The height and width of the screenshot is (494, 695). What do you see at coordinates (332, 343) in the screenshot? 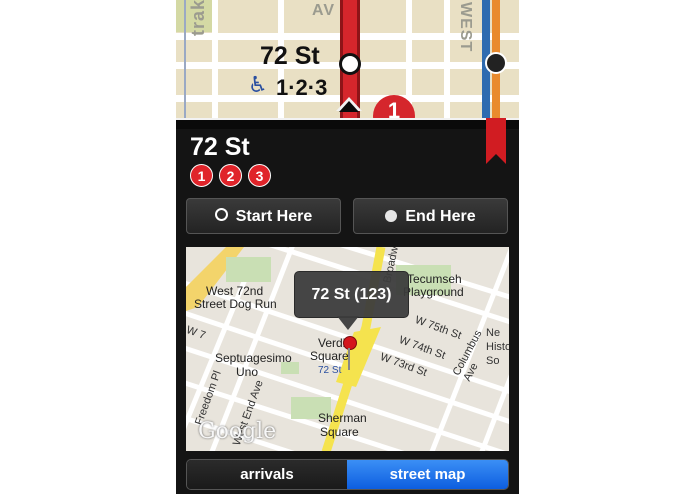
I see `label-verdi-line1: Verdi` at bounding box center [332, 343].